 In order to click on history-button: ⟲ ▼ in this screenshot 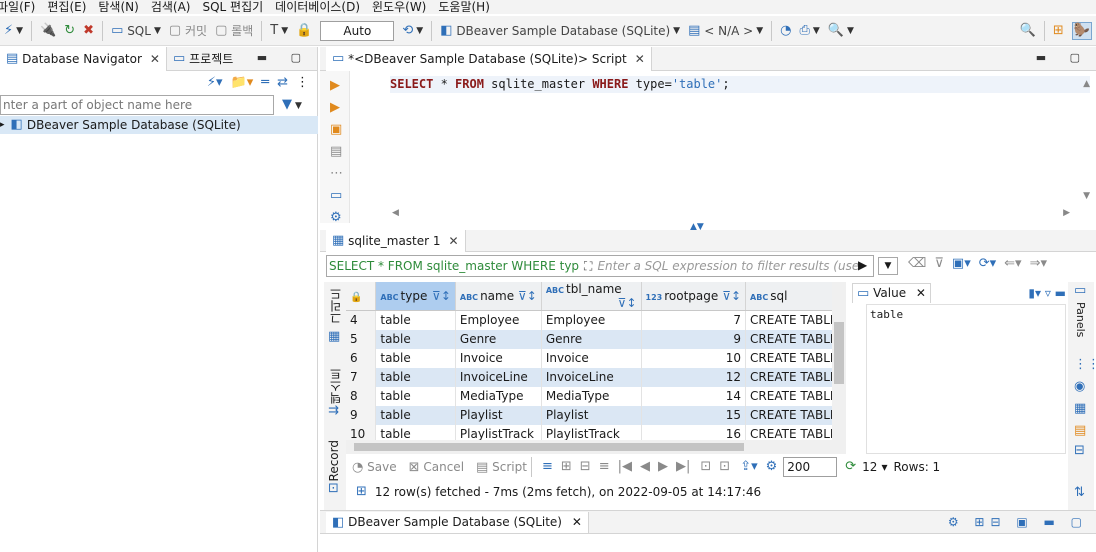, I will do `click(412, 31)`.